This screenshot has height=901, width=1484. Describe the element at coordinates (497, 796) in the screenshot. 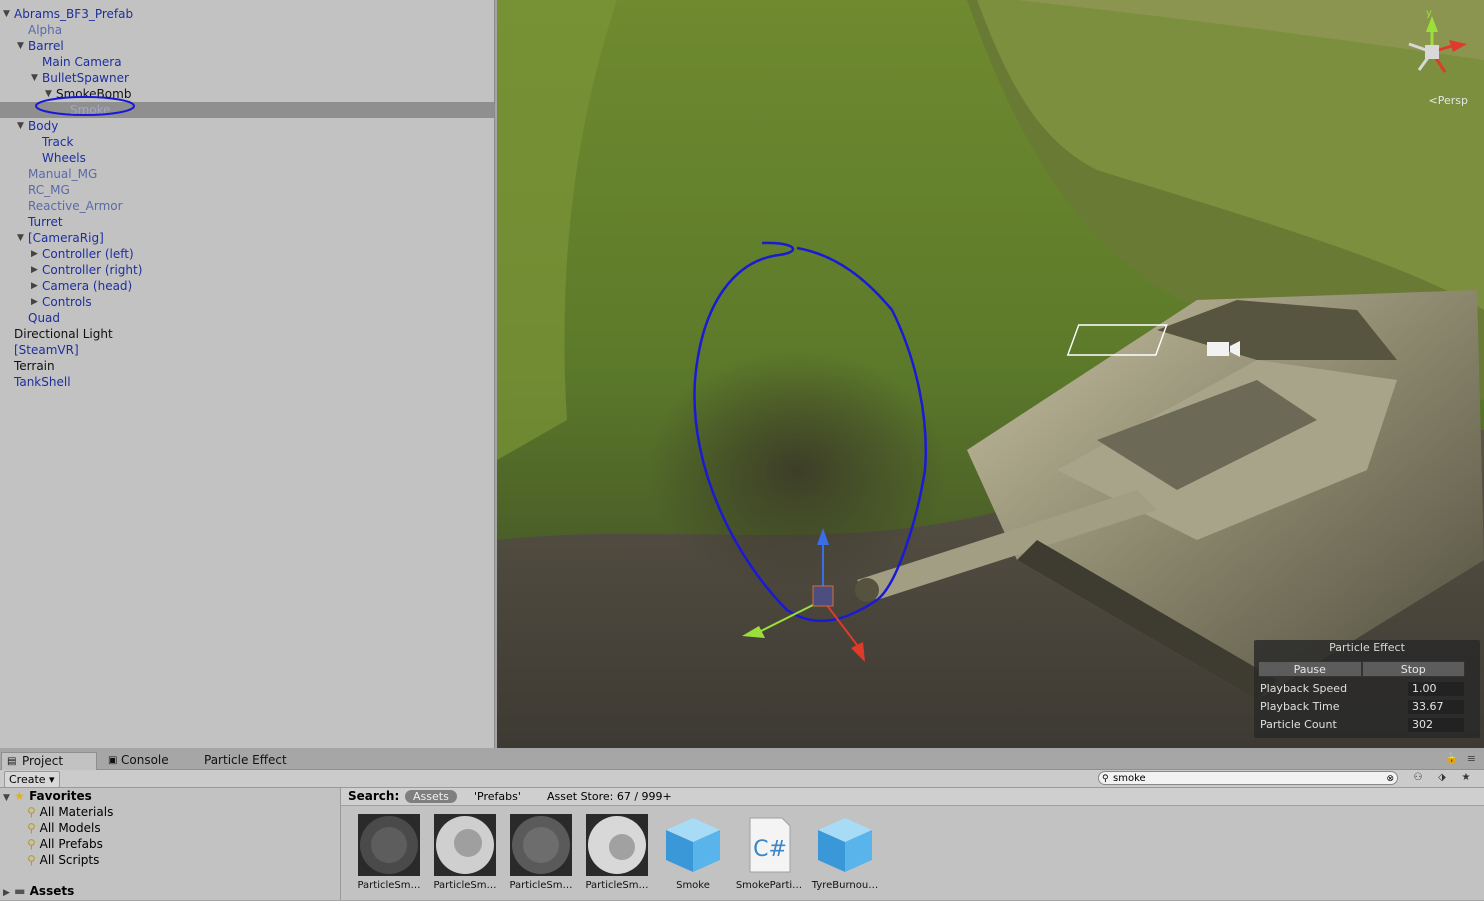

I see `scope-prefabs-button: 'Prefabs'` at that location.